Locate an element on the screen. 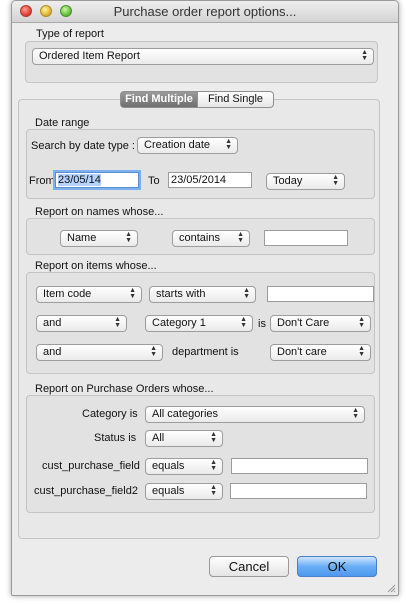 The image size is (406, 604). po-category-value: All categories is located at coordinates (185, 414).